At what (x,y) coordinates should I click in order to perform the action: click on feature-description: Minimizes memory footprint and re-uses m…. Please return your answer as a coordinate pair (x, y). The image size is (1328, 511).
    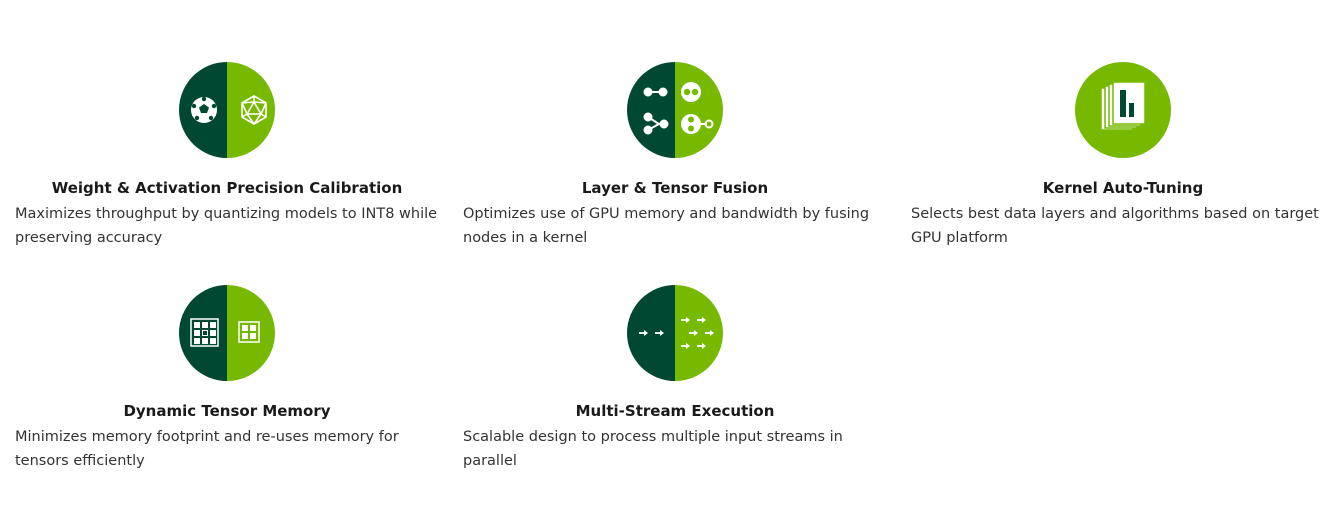
    Looking at the image, I should click on (207, 449).